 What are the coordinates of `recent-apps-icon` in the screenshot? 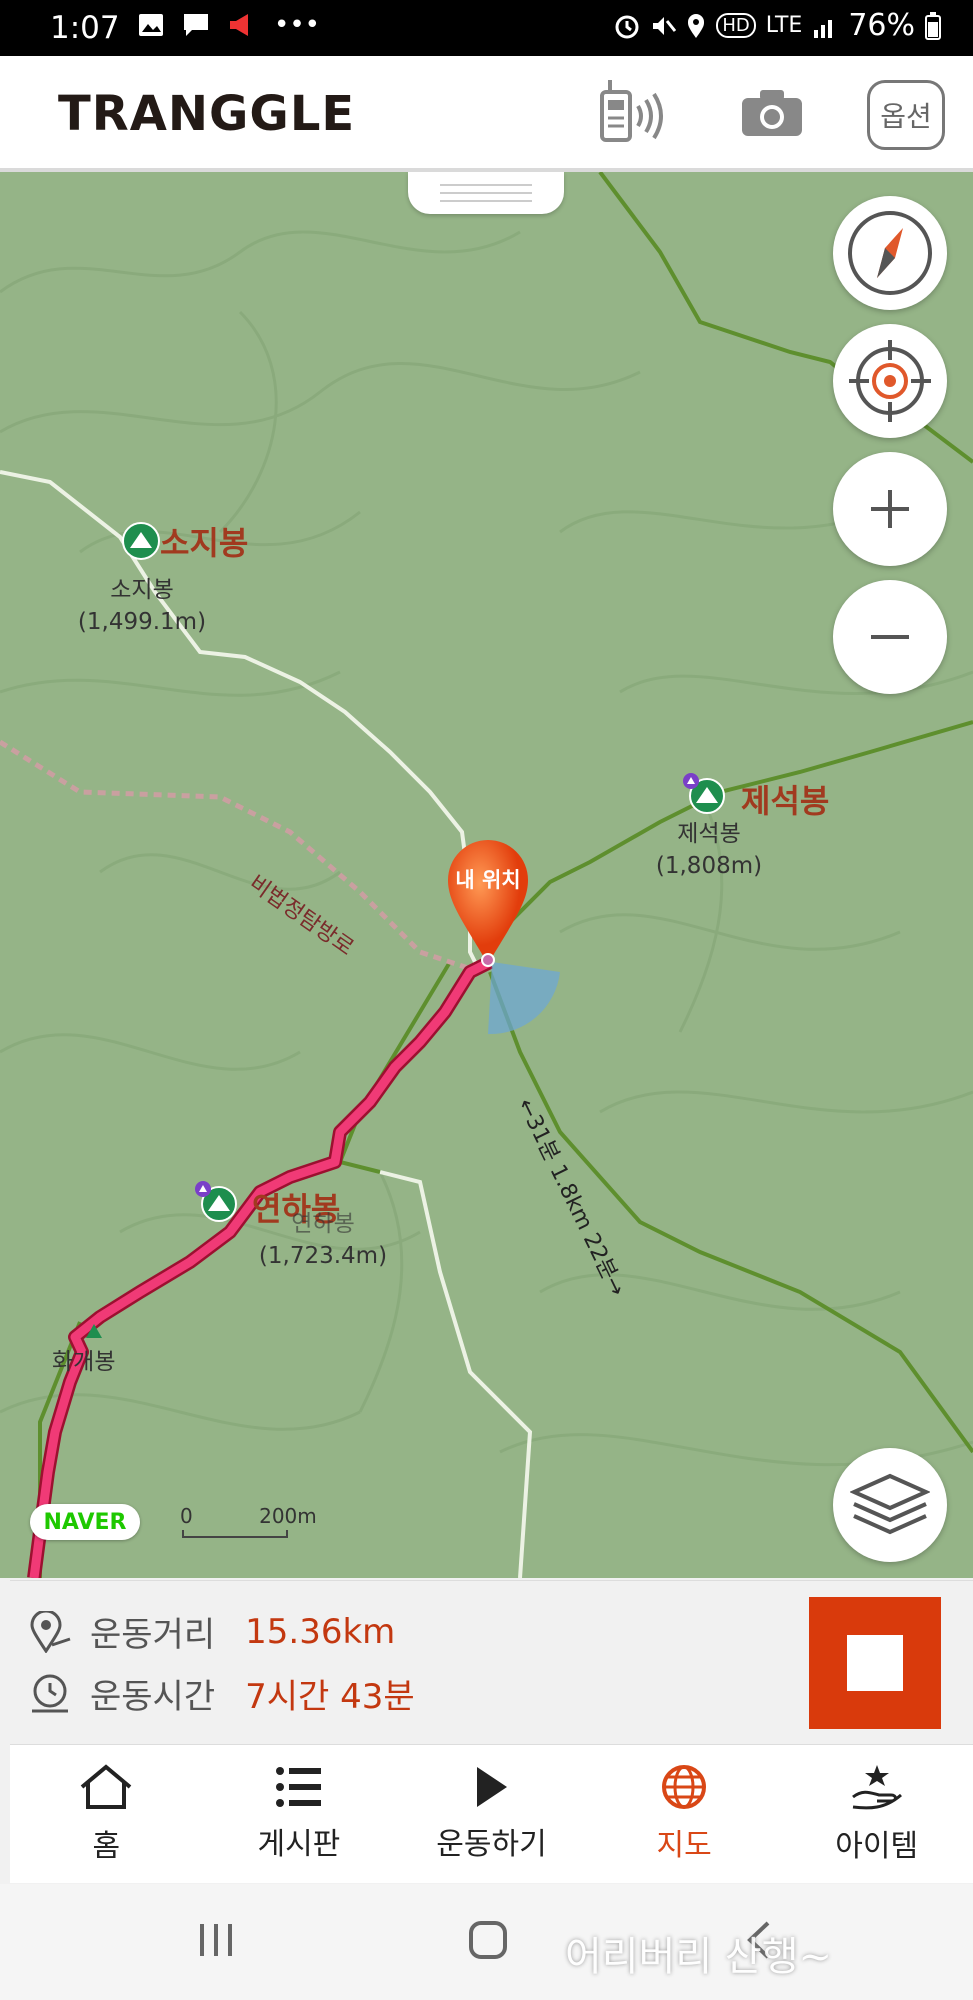 It's located at (216, 1940).